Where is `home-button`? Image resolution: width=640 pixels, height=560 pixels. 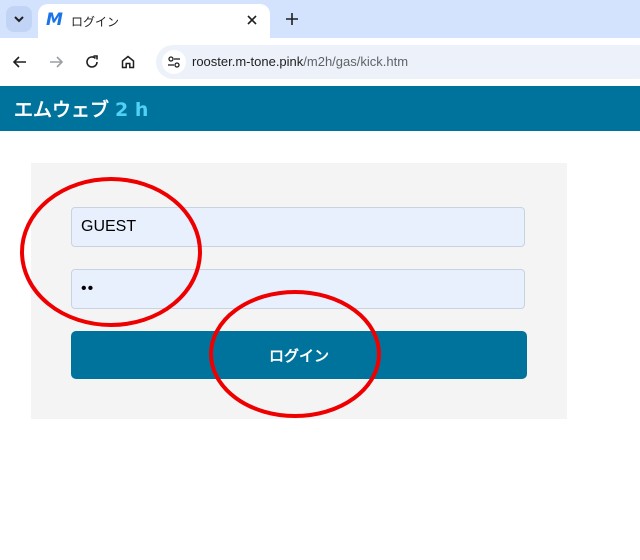 home-button is located at coordinates (128, 62).